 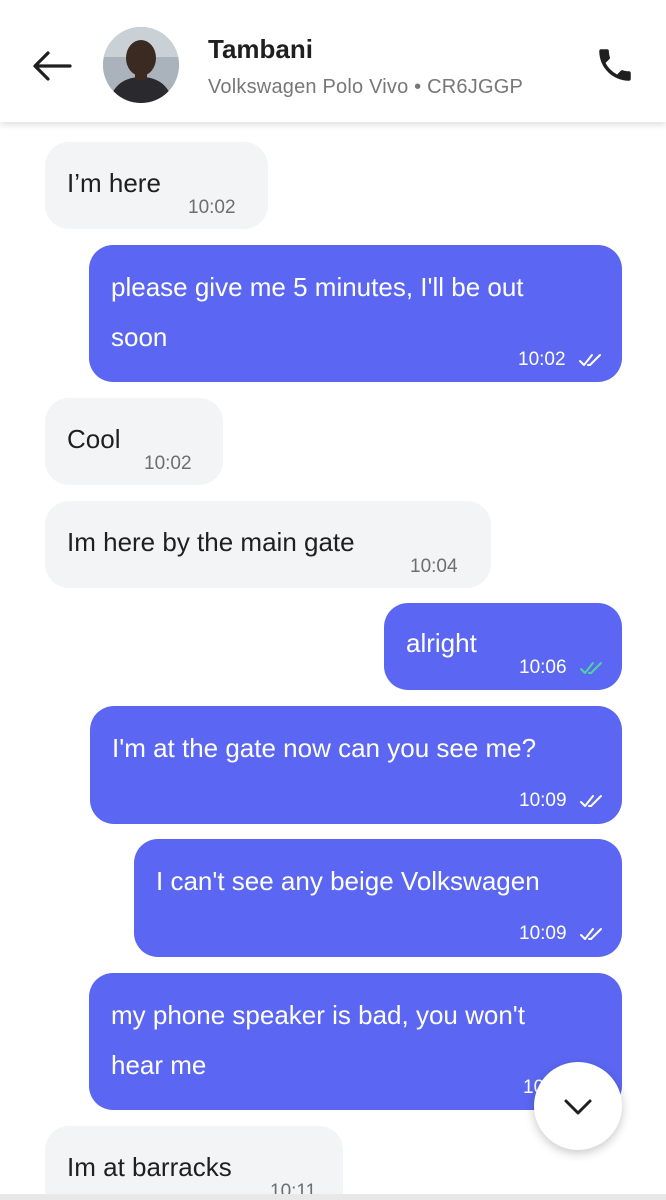 I want to click on bottom-divider, so click(x=333, y=1197).